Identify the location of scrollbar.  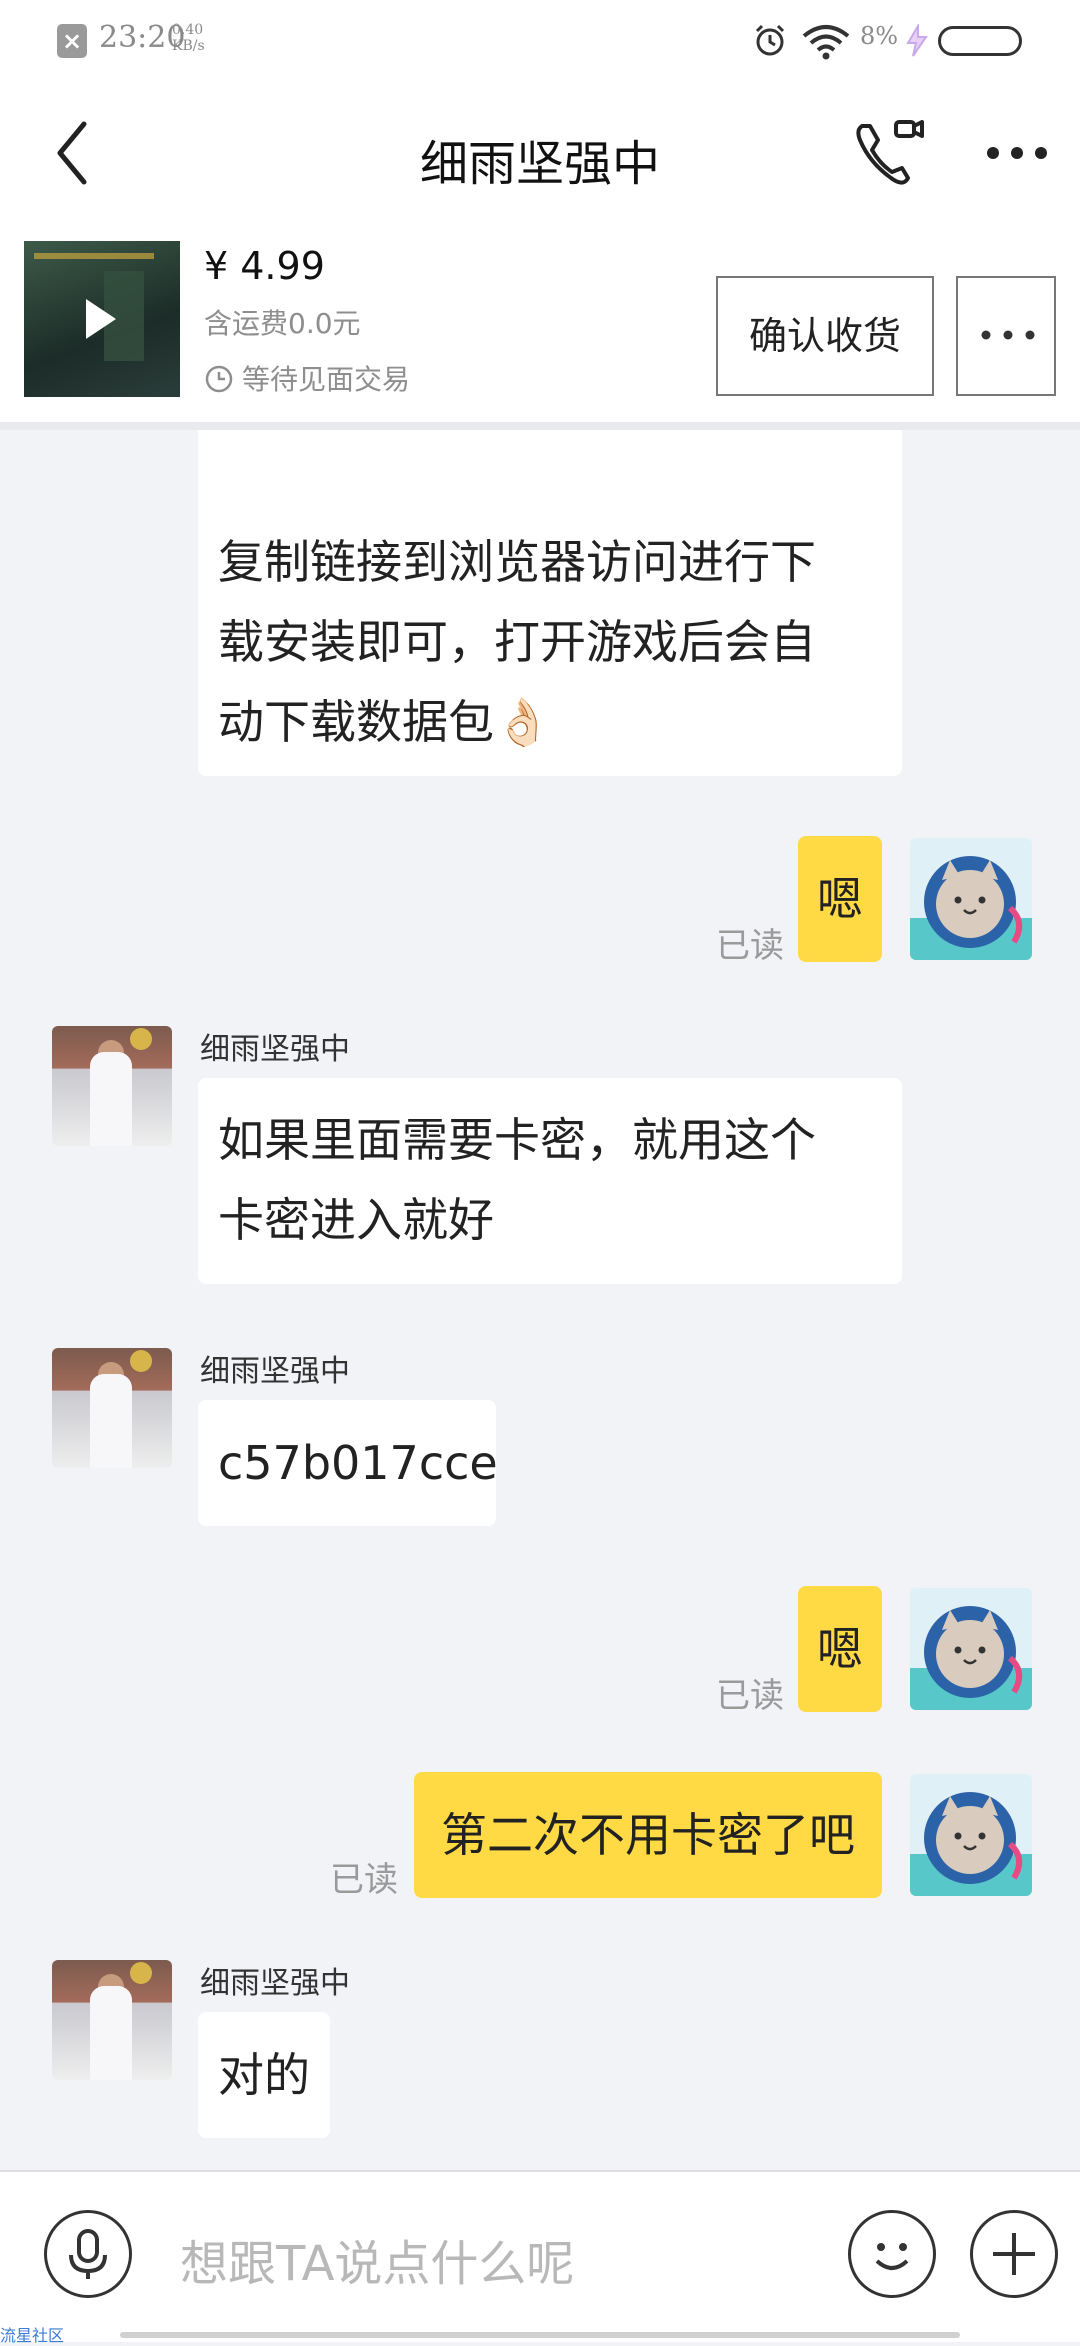
(540, 2335).